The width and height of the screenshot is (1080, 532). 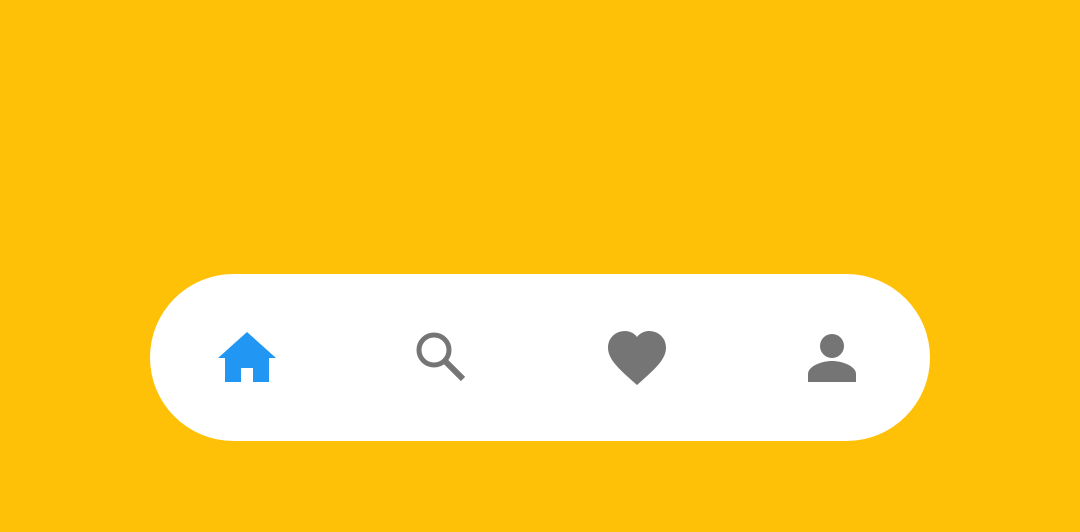 I want to click on heart-icon, so click(x=637, y=358).